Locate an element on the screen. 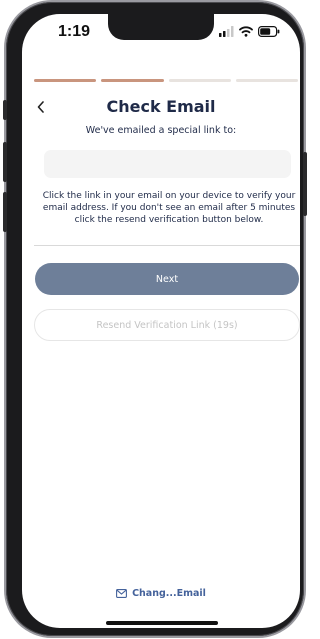 This screenshot has width=320, height=639. email-display-field is located at coordinates (167, 164).